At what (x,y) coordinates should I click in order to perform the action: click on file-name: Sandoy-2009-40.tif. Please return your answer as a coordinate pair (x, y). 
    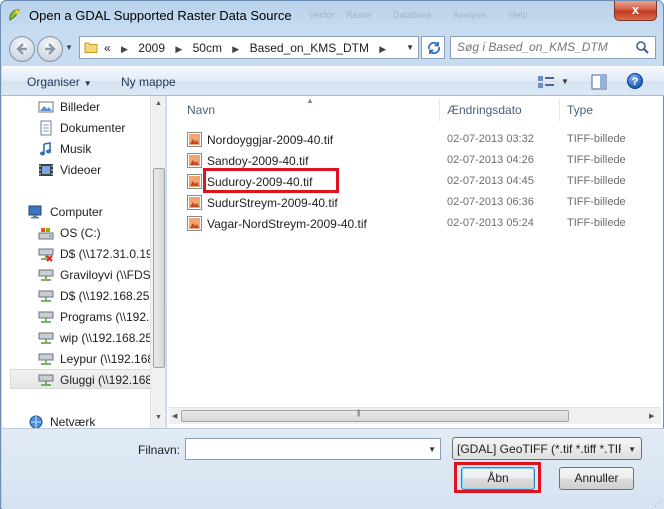
    Looking at the image, I should click on (258, 161).